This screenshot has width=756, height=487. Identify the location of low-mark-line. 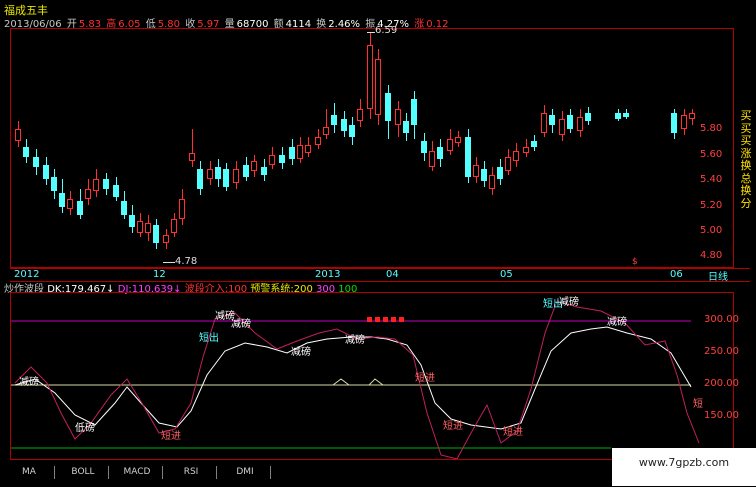
(169, 262).